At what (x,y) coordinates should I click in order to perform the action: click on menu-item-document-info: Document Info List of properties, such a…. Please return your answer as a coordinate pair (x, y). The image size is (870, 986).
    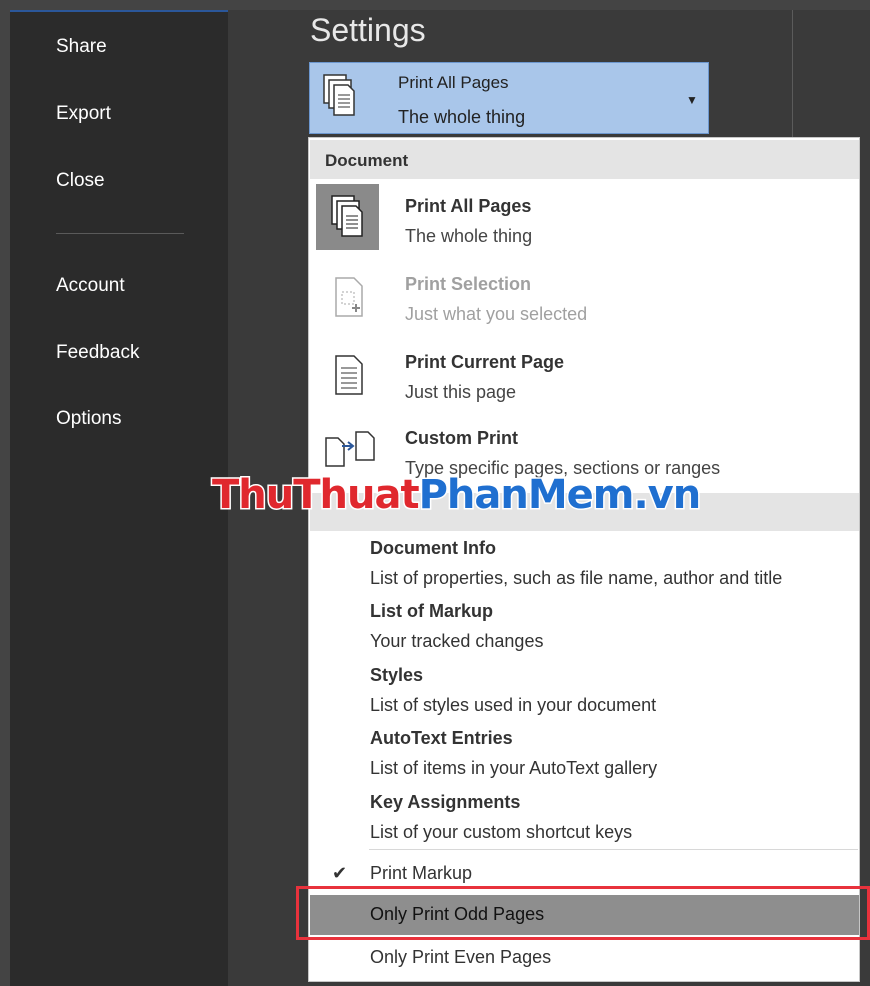
    Looking at the image, I should click on (584, 570).